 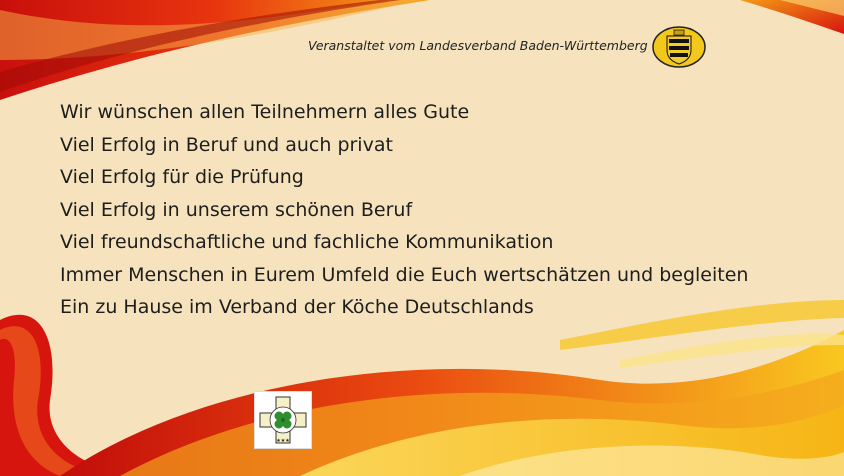 I want to click on verband-der-koeche-logo-icon: ★★★, so click(x=283, y=420).